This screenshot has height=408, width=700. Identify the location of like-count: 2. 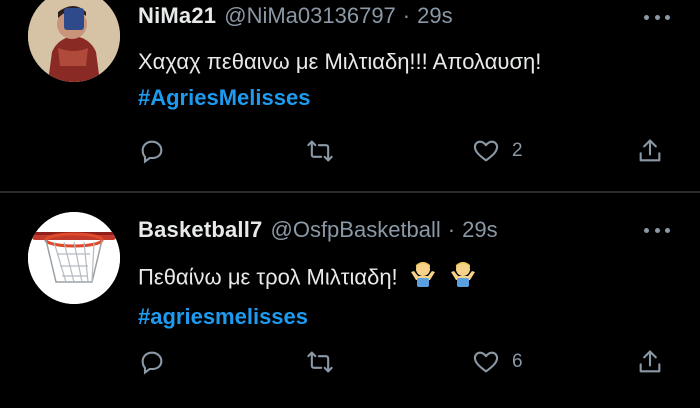
(517, 150).